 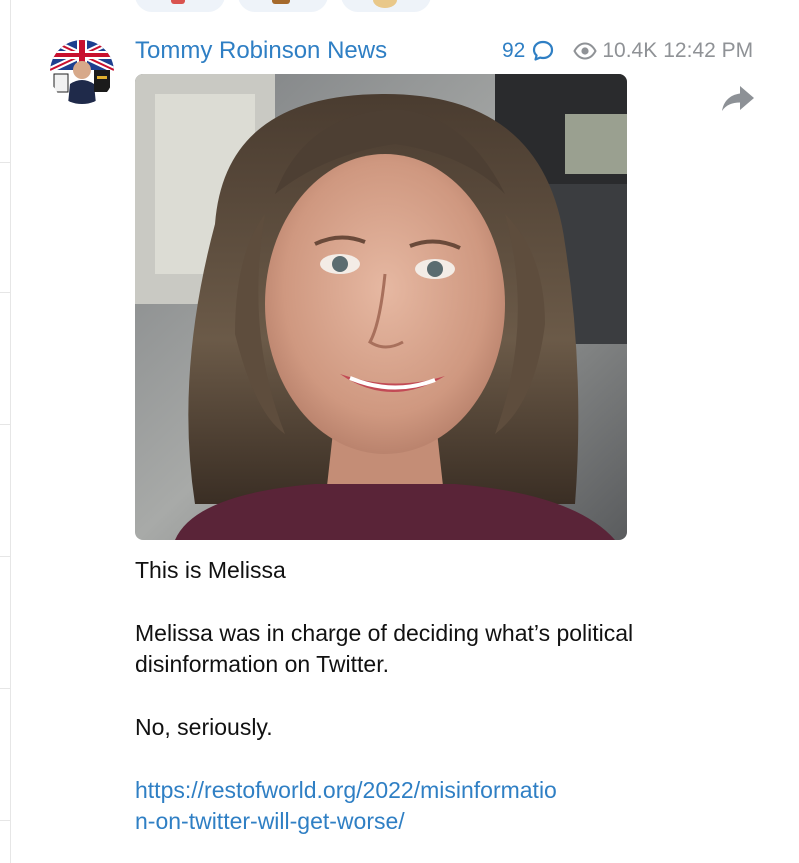 What do you see at coordinates (210, 570) in the screenshot?
I see `message-line: This is Melissa` at bounding box center [210, 570].